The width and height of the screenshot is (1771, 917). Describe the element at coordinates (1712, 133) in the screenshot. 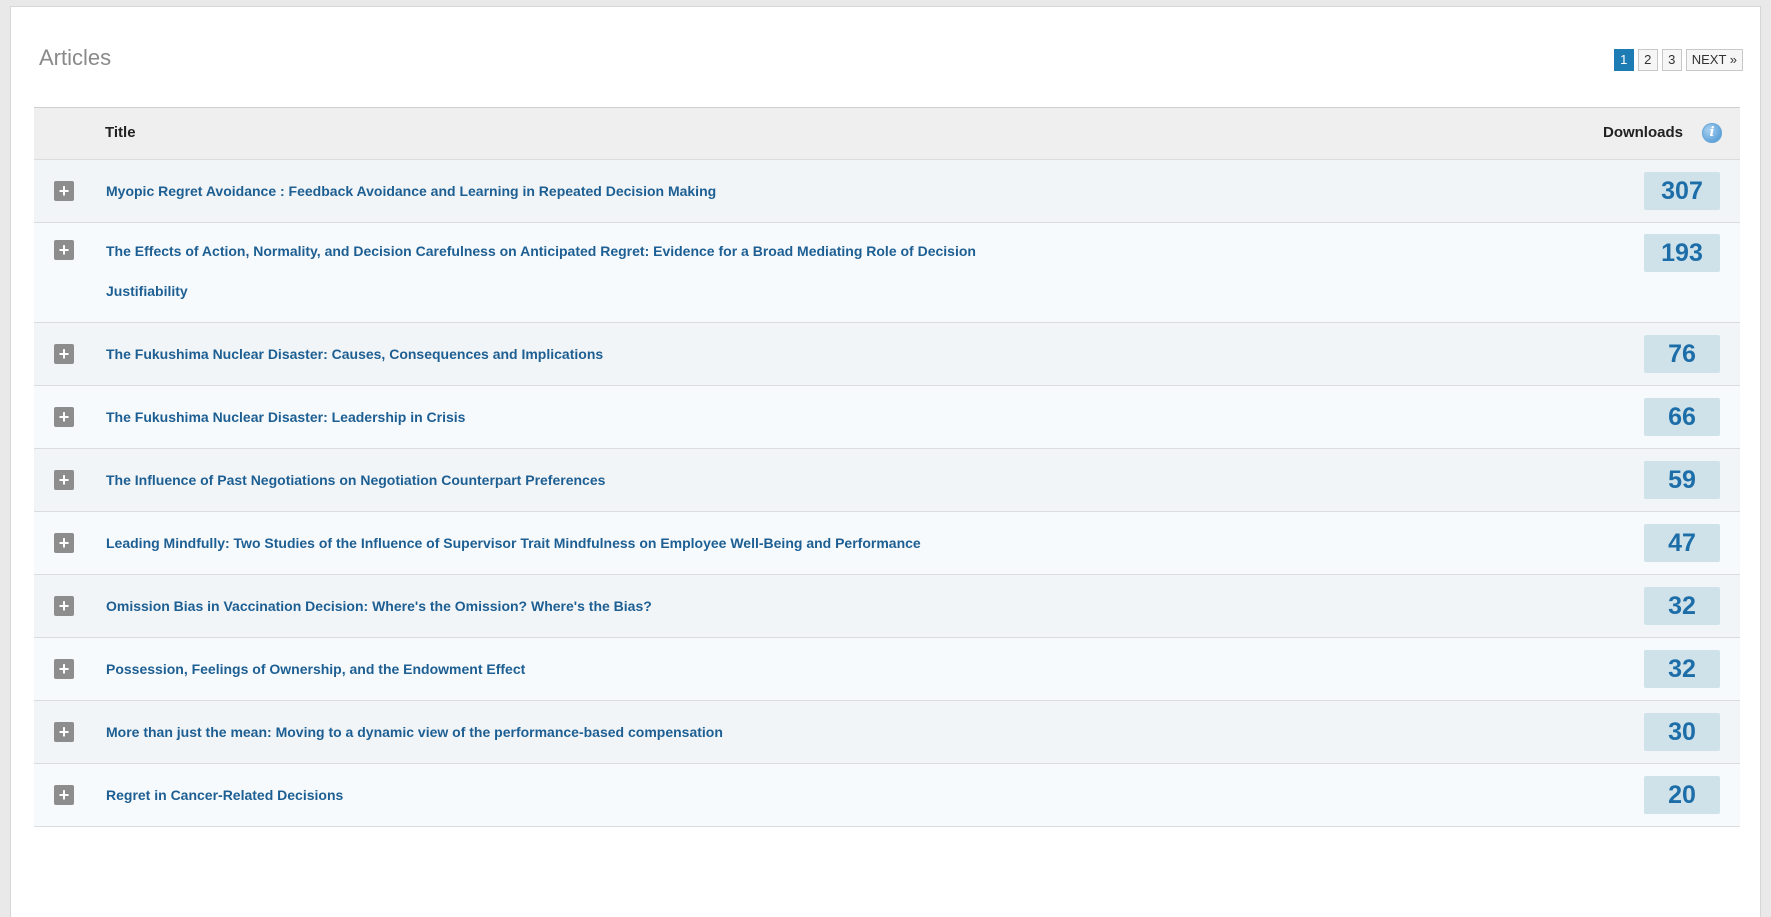

I see `info-icon: i` at that location.